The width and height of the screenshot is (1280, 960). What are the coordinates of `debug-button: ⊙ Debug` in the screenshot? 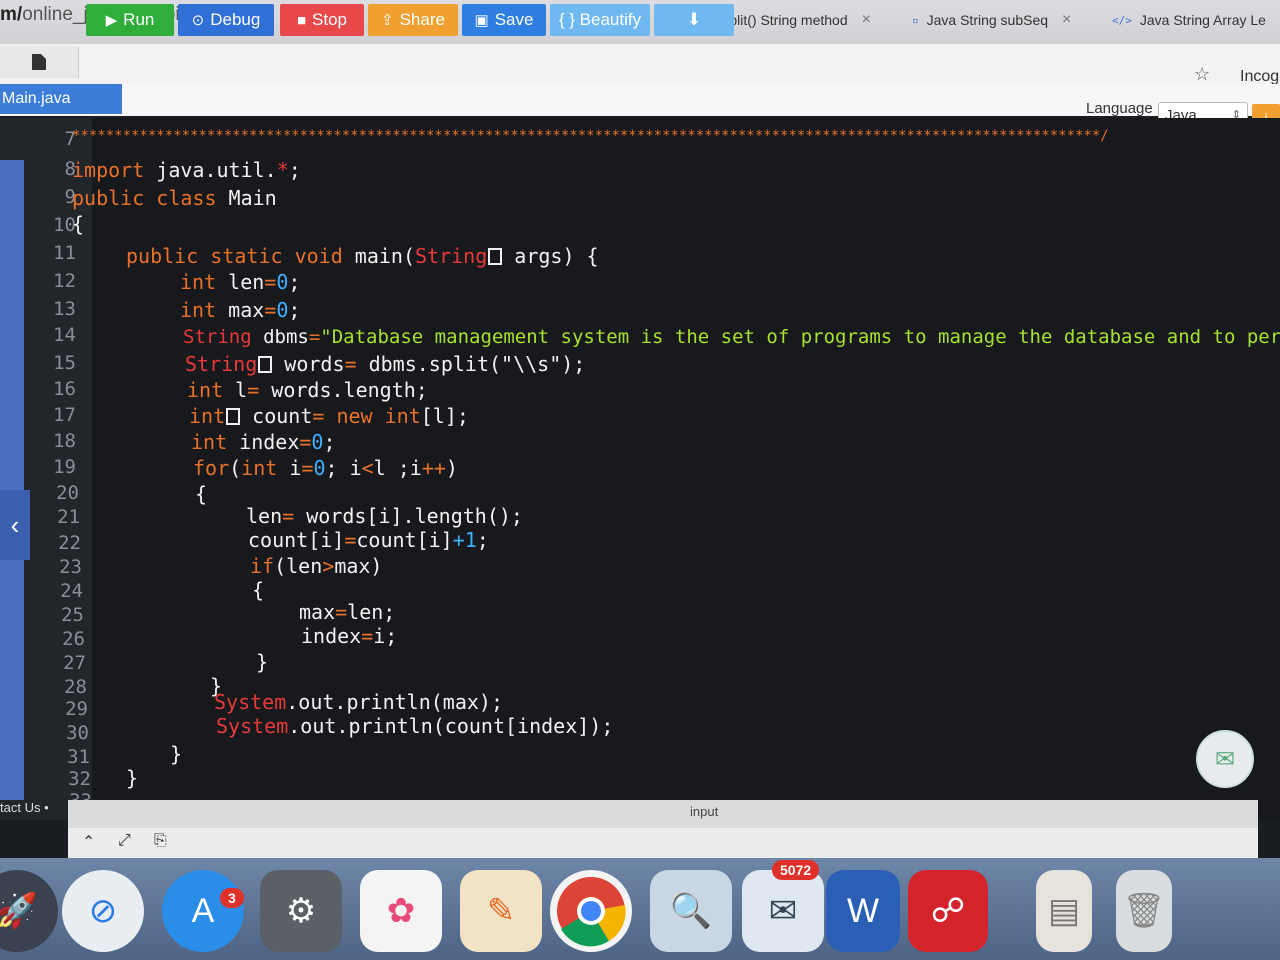 It's located at (226, 20).